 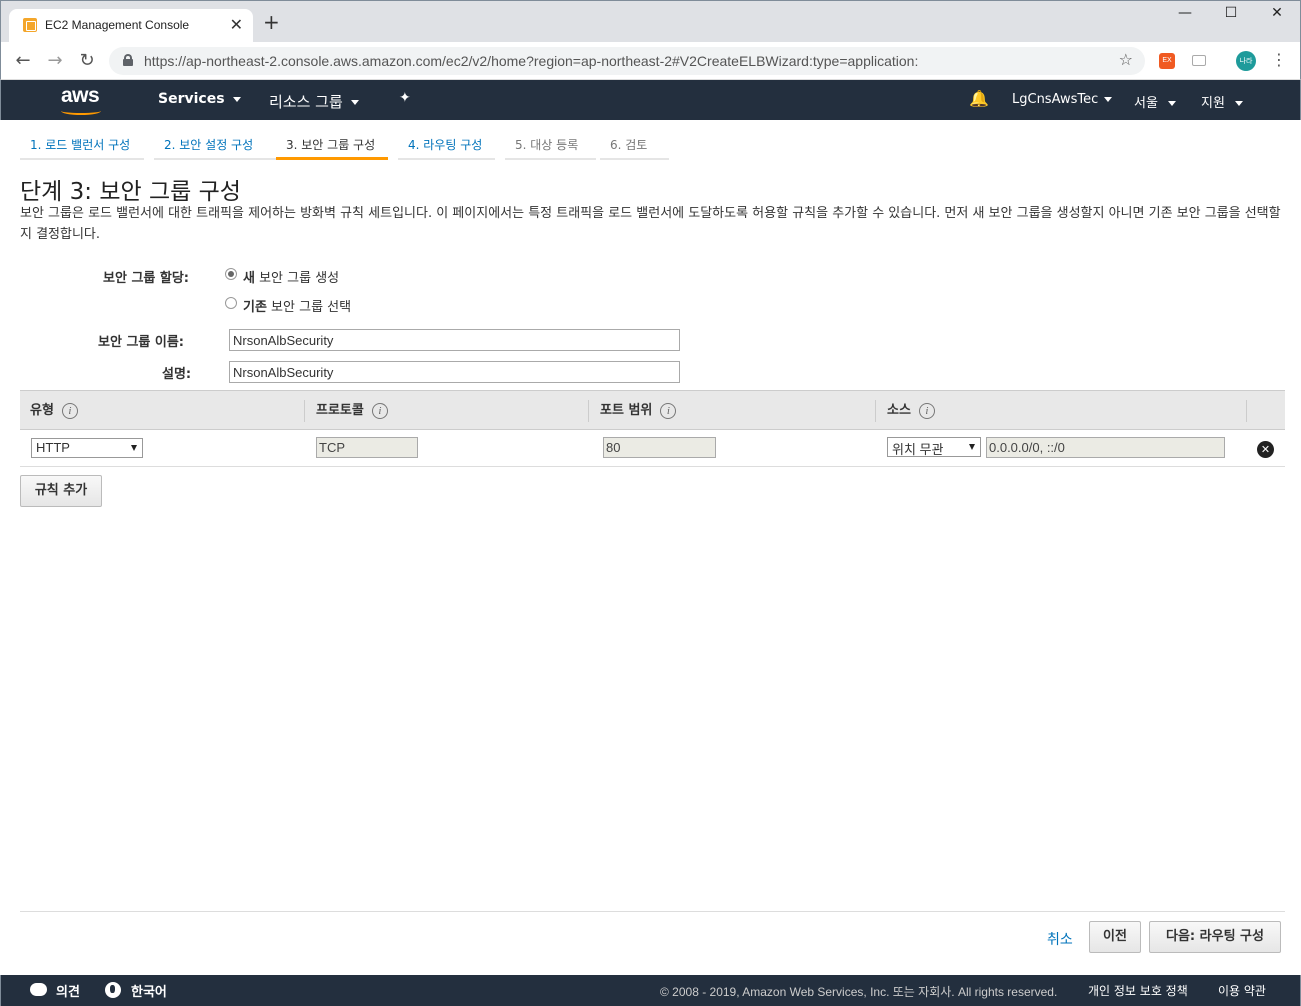 I want to click on step-2-configure-security-settings: 2. 보안 설정 구성, so click(x=217, y=145).